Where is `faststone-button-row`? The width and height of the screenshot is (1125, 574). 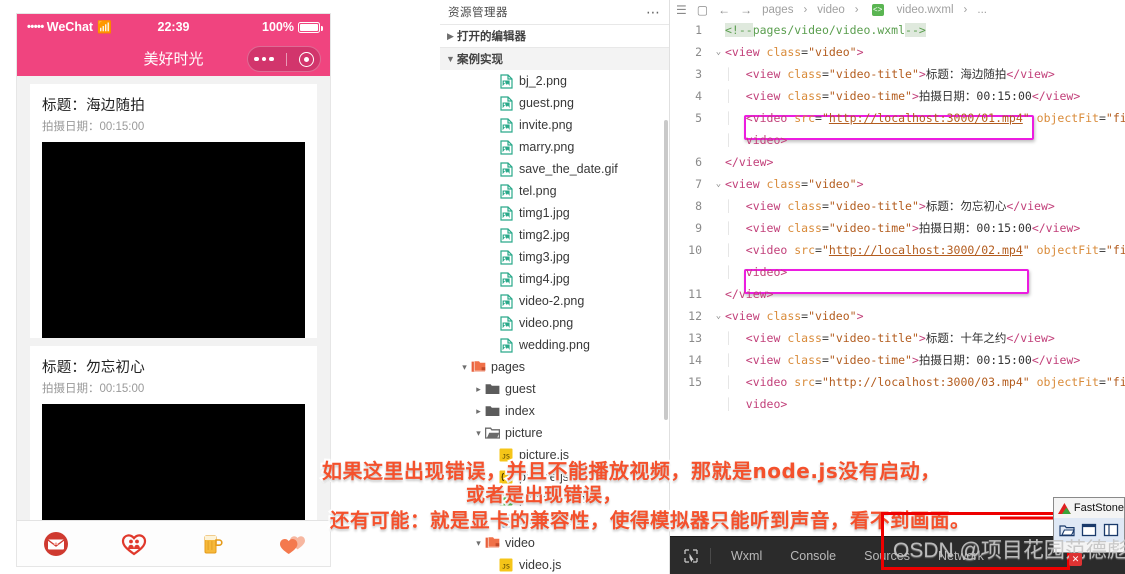 faststone-button-row is located at coordinates (1089, 530).